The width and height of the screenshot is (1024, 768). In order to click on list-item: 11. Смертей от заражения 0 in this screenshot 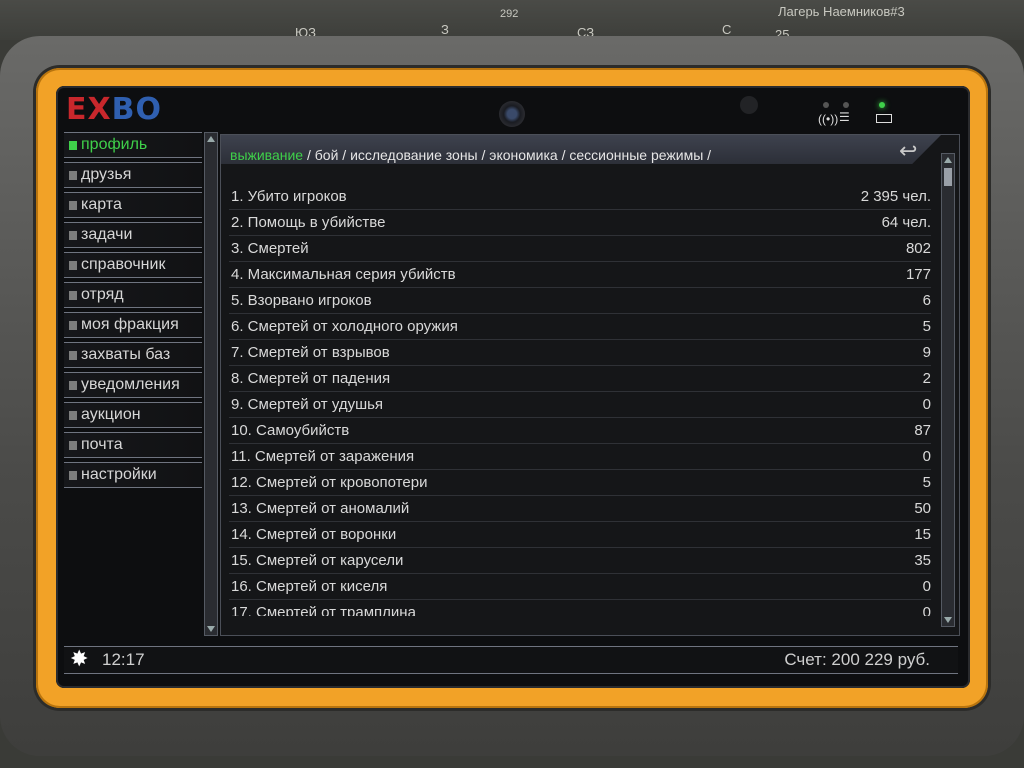, I will do `click(580, 457)`.